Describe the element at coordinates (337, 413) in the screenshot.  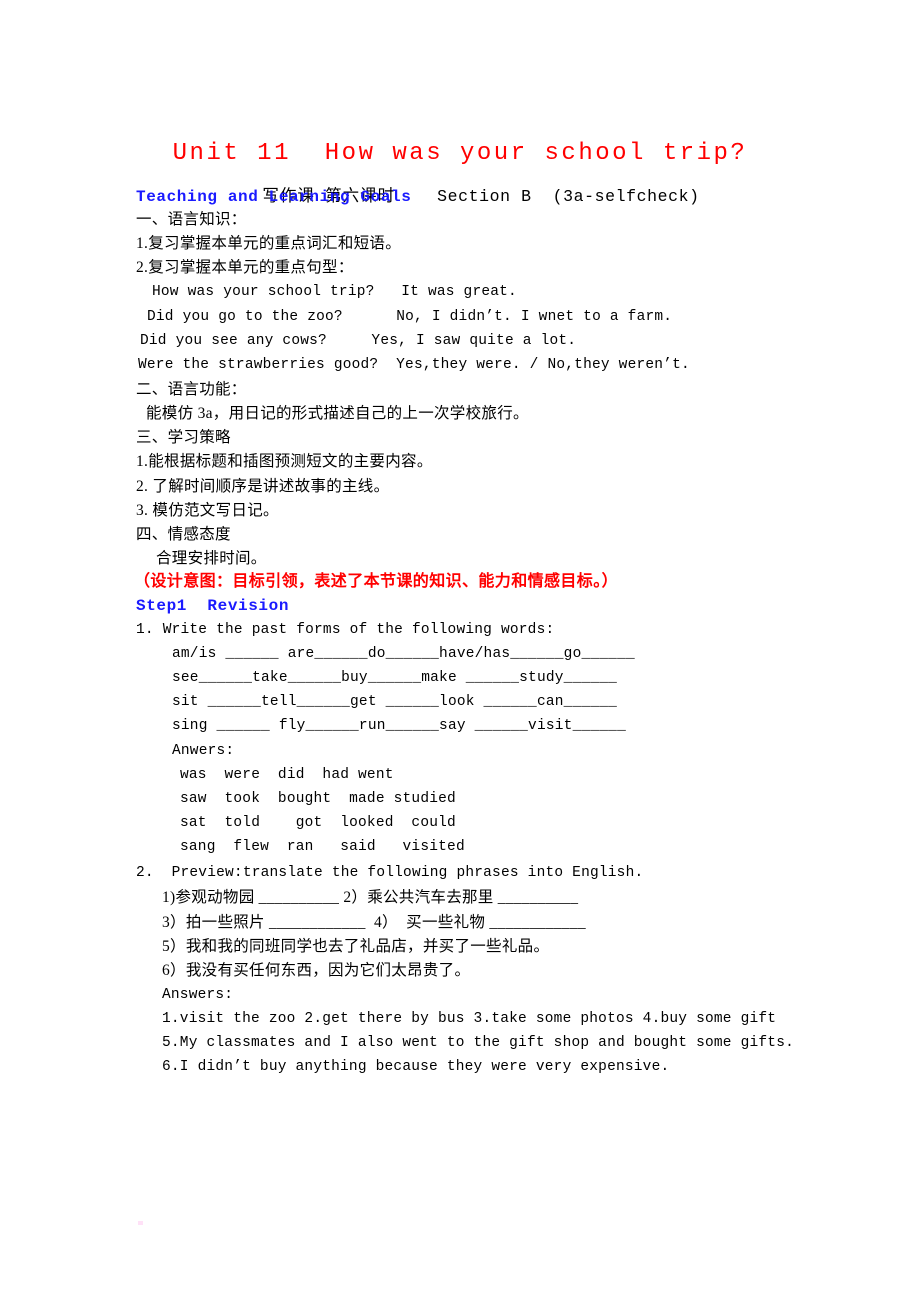
I see `section-two-body: 能模仿 3a，用日记的形式描述自己的上一次学校旅行。` at that location.